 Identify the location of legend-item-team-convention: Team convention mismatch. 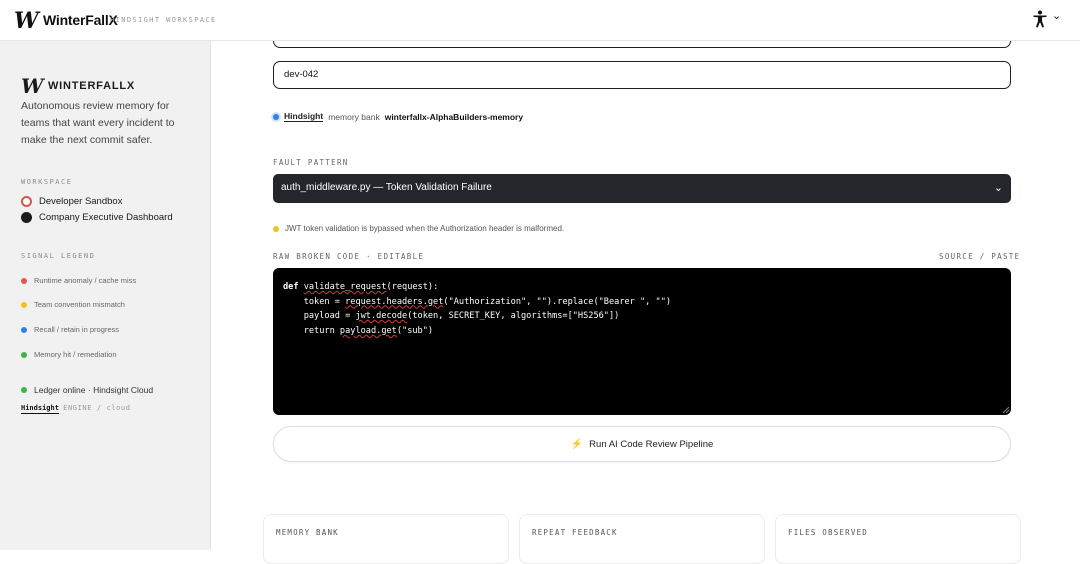
(73, 304).